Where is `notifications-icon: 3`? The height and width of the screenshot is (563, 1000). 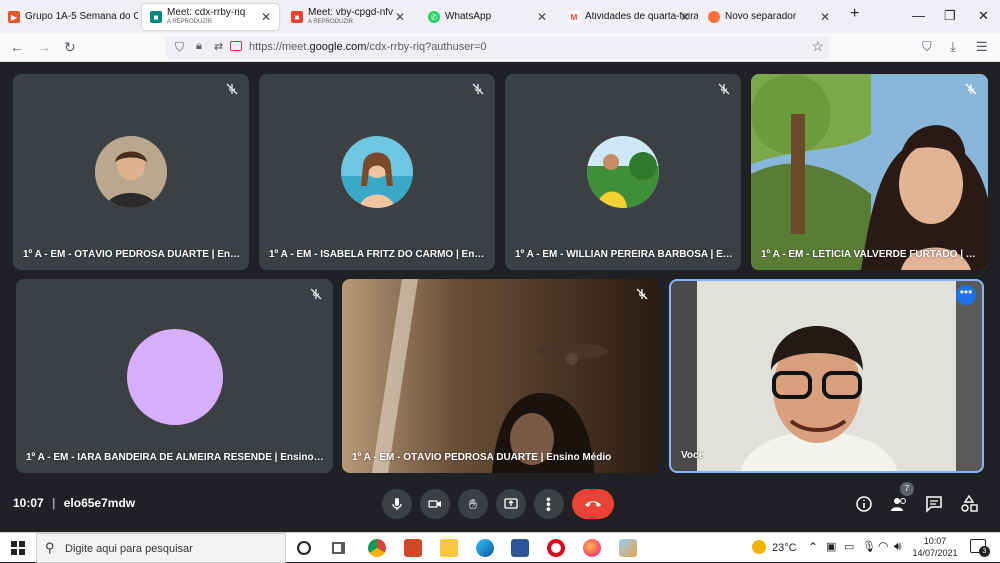 notifications-icon: 3 is located at coordinates (980, 548).